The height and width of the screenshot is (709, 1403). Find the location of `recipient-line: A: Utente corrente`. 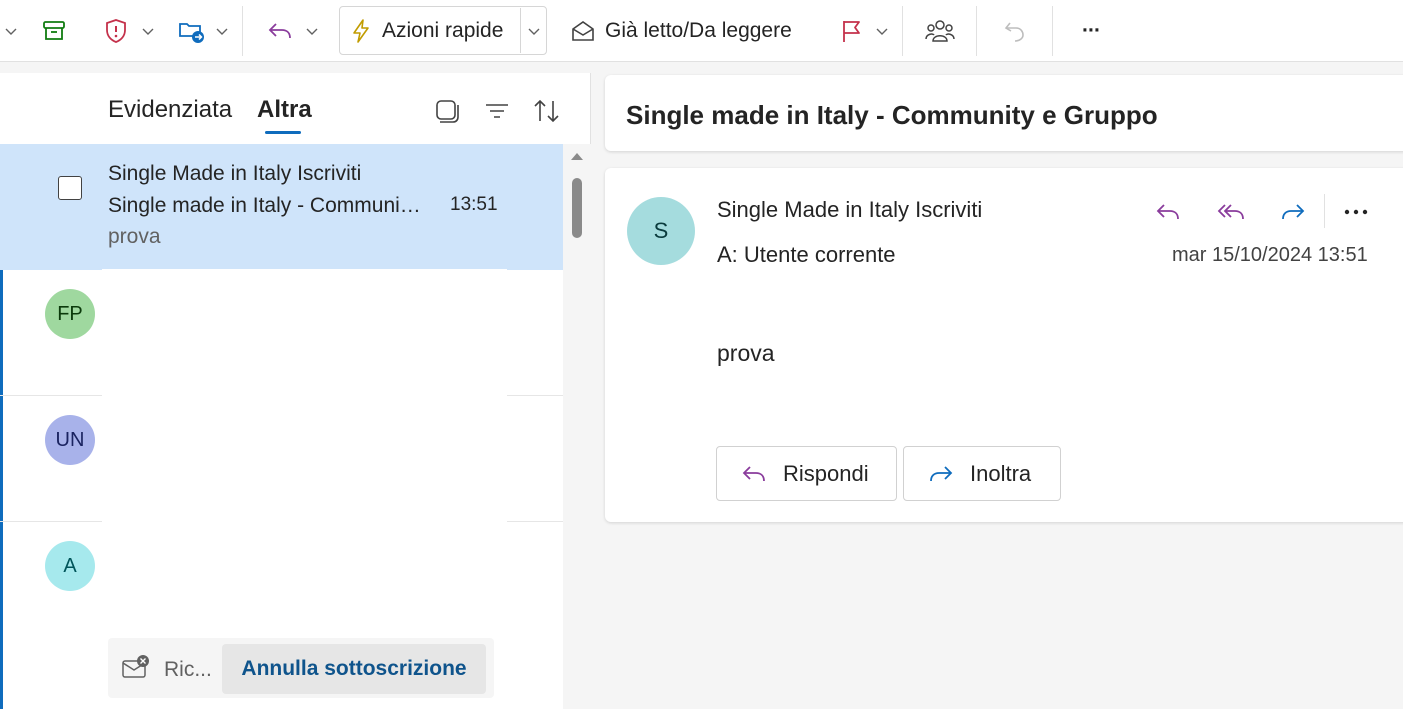

recipient-line: A: Utente corrente is located at coordinates (806, 254).